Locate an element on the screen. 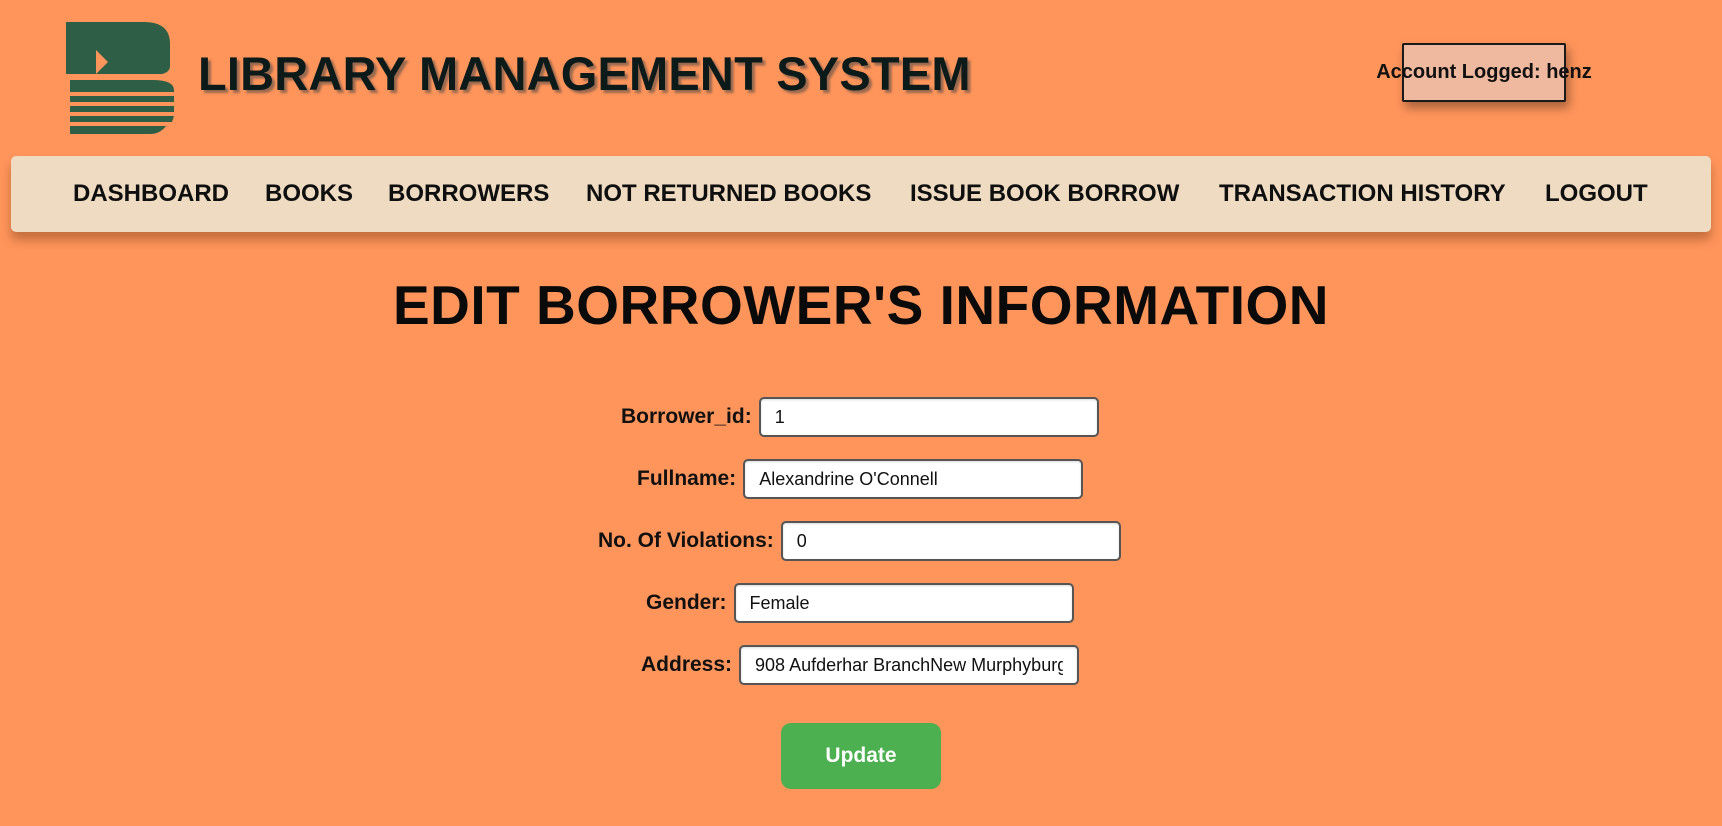  fullname-label: Fullname: is located at coordinates (687, 478).